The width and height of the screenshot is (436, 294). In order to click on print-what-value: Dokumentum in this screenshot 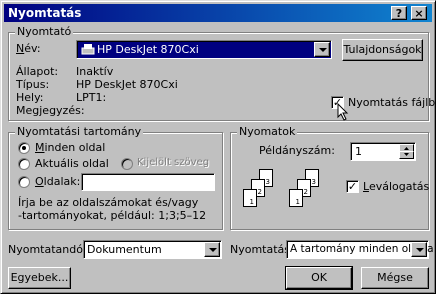, I will do `click(124, 249)`.